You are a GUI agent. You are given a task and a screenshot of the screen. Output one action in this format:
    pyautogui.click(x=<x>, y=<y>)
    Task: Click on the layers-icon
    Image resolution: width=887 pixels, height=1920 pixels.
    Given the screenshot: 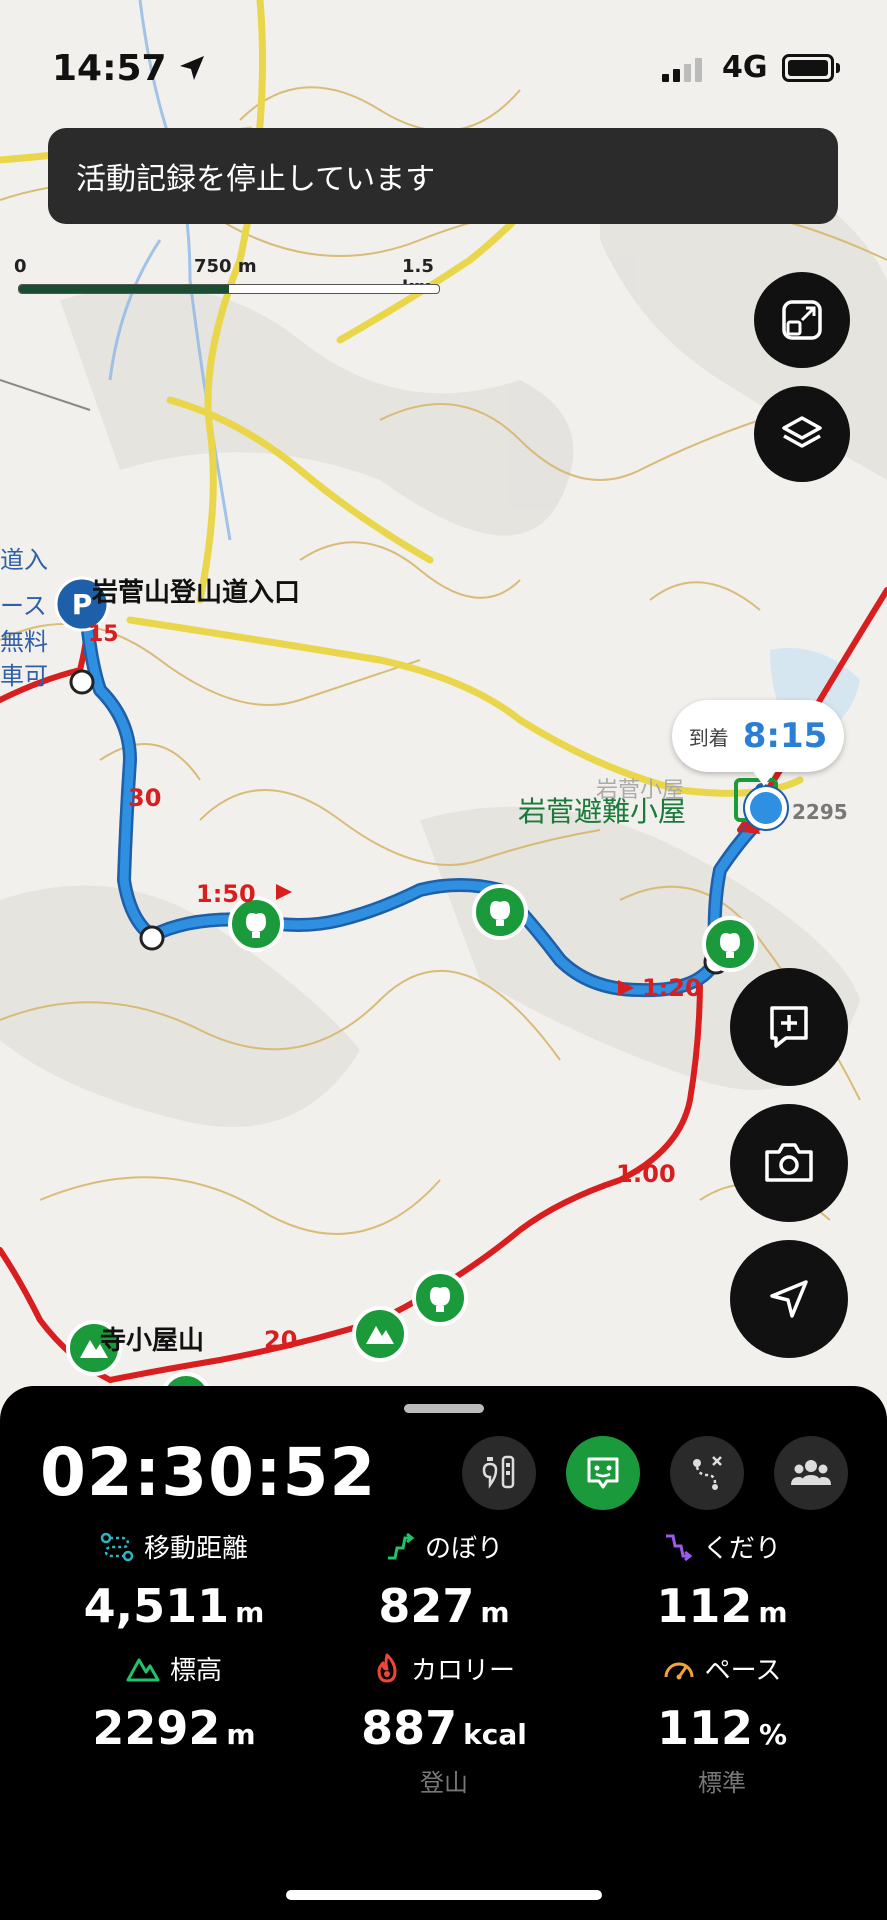 What is the action you would take?
    pyautogui.click(x=802, y=432)
    